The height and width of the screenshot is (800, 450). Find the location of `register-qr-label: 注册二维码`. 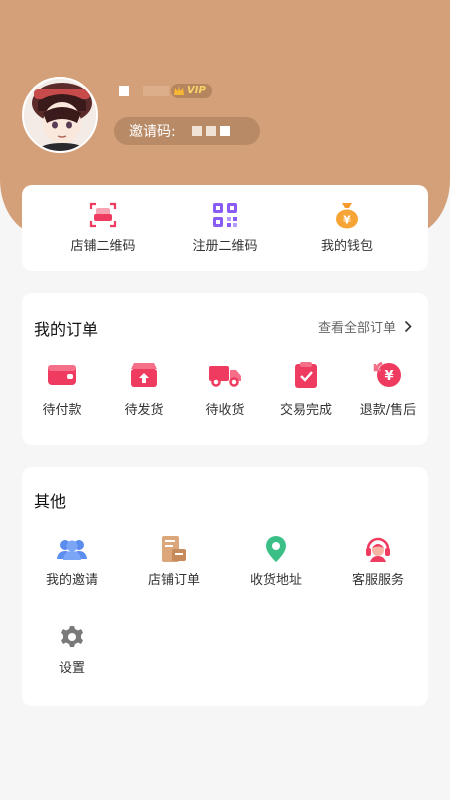

register-qr-label: 注册二维码 is located at coordinates (225, 246).